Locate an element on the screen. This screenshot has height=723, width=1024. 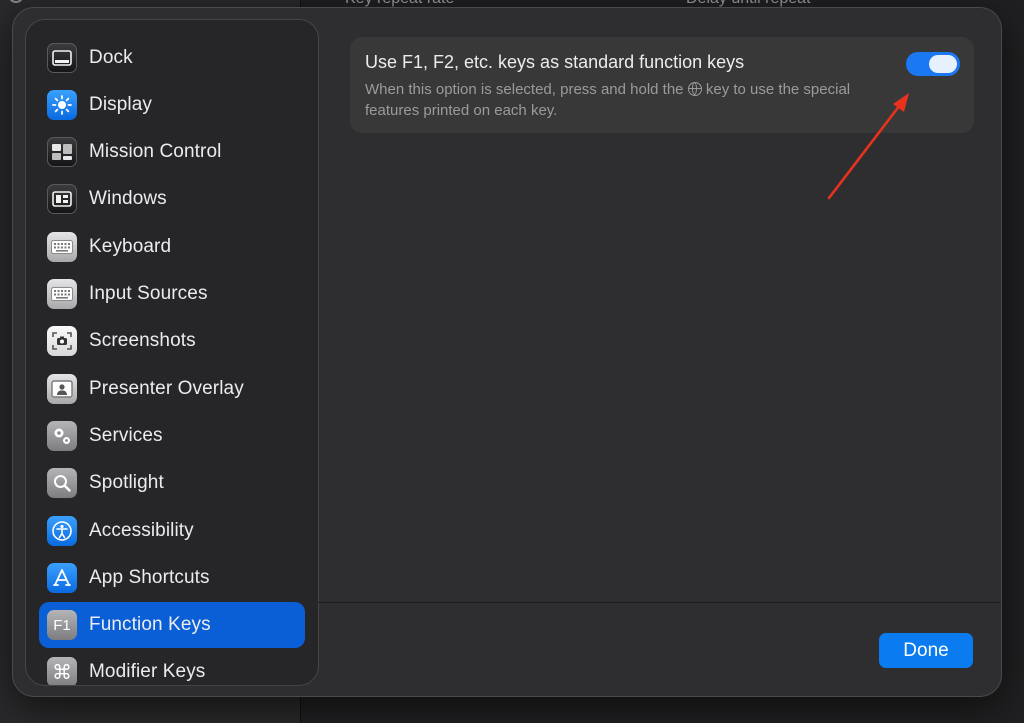
sidebar-item-function-keys: F1 Function Keys is located at coordinates (172, 625).